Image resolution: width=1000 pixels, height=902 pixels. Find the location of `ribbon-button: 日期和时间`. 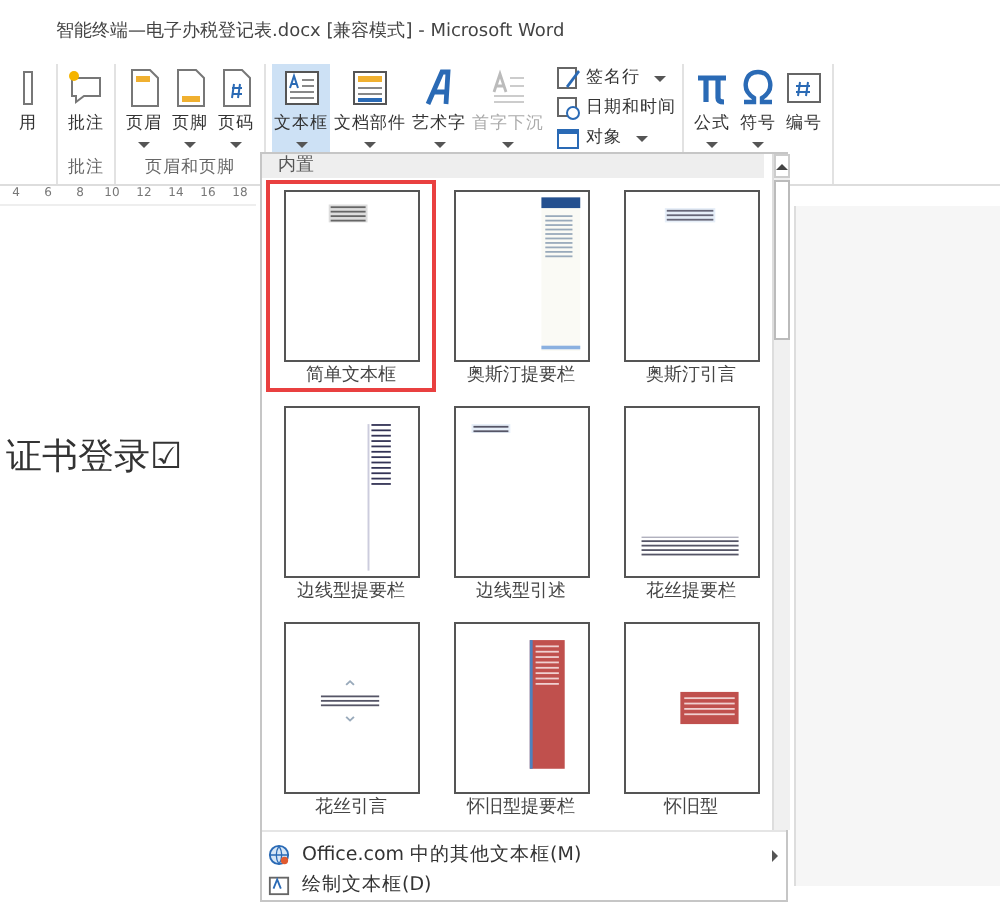

ribbon-button: 日期和时间 is located at coordinates (616, 108).